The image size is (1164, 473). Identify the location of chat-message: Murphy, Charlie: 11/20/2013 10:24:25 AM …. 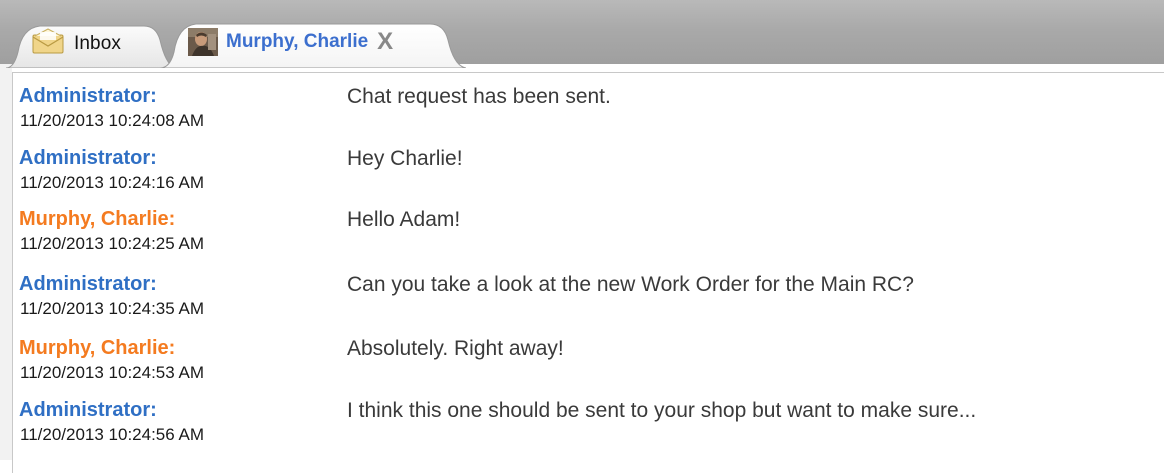
(584, 237).